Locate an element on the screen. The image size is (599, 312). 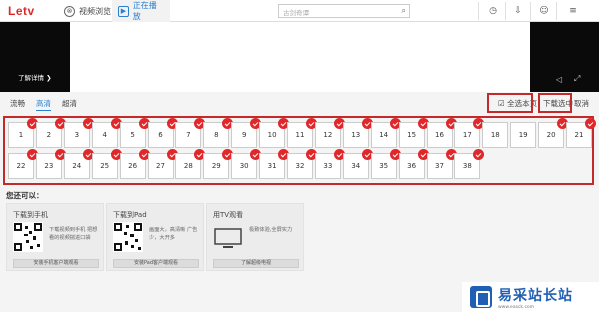
cancel-button: 取消 is located at coordinates (581, 103).